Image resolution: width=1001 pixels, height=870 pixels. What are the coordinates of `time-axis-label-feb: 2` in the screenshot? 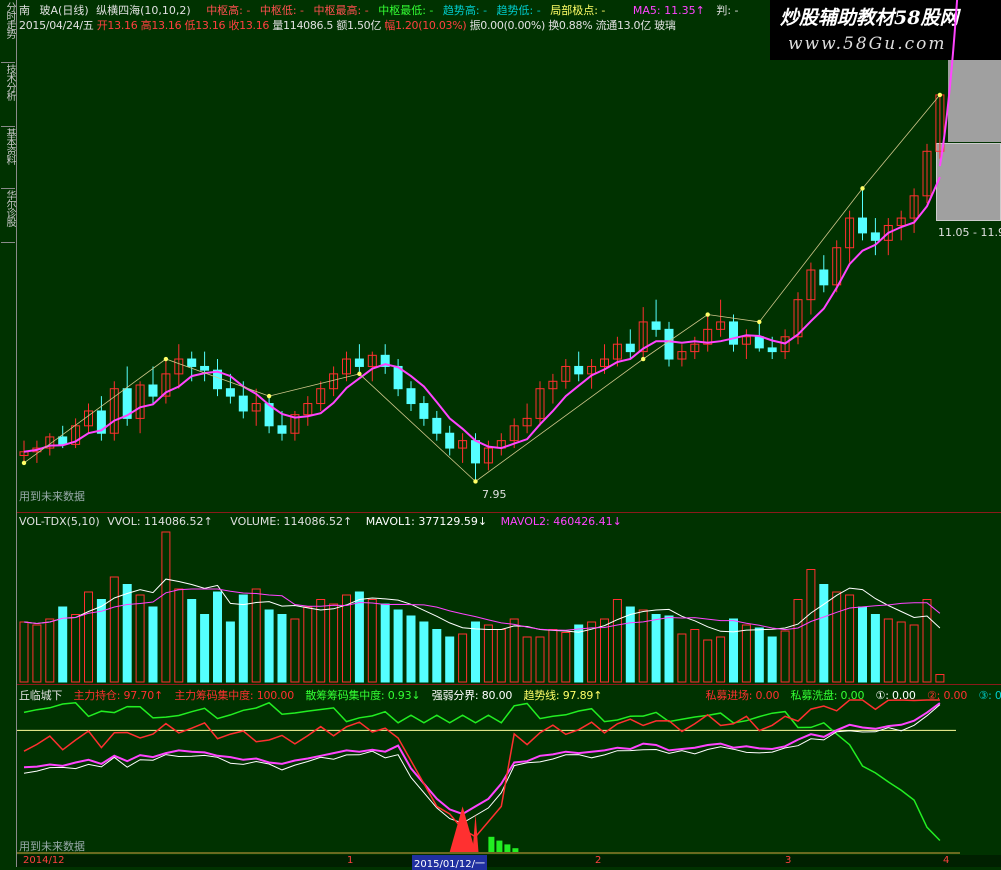 It's located at (598, 860).